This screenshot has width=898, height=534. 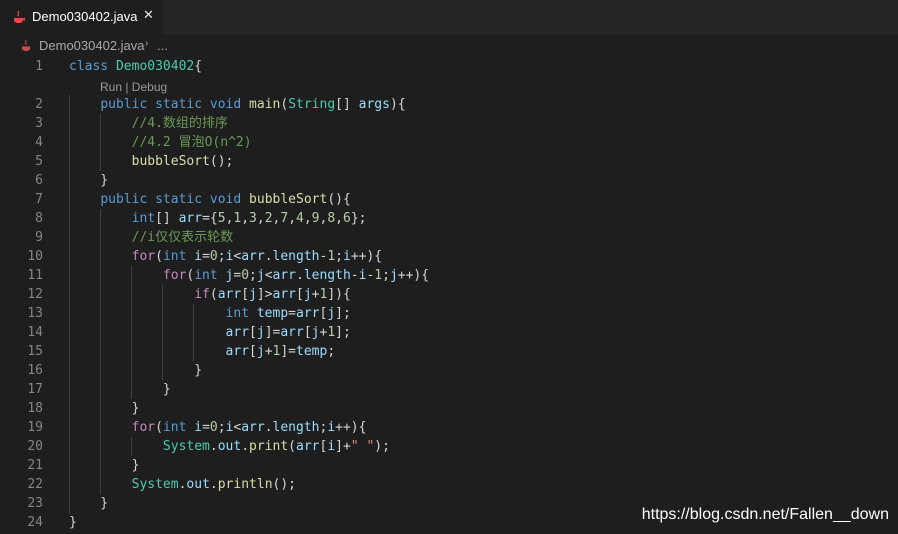 What do you see at coordinates (253, 275) in the screenshot?
I see `code-token: ;` at bounding box center [253, 275].